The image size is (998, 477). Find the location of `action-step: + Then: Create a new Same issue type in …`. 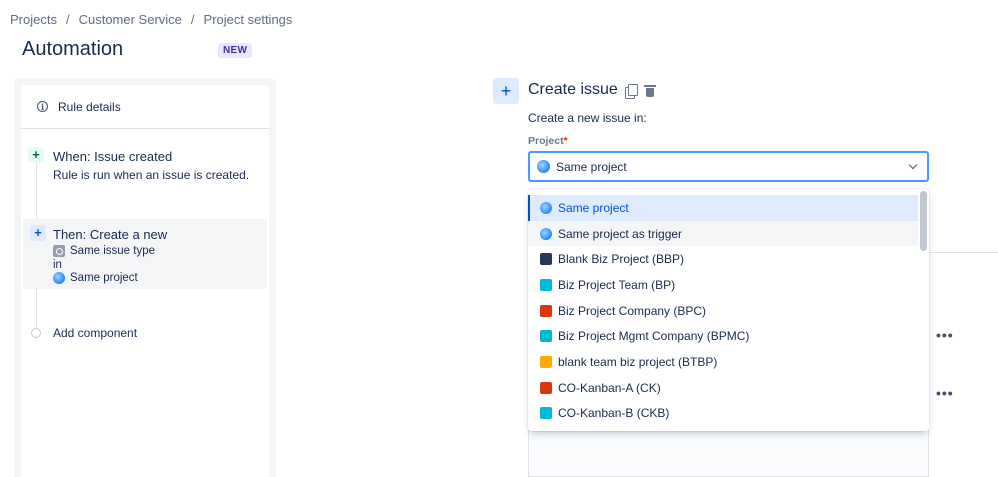

action-step: + Then: Create a new Same issue type in … is located at coordinates (145, 254).